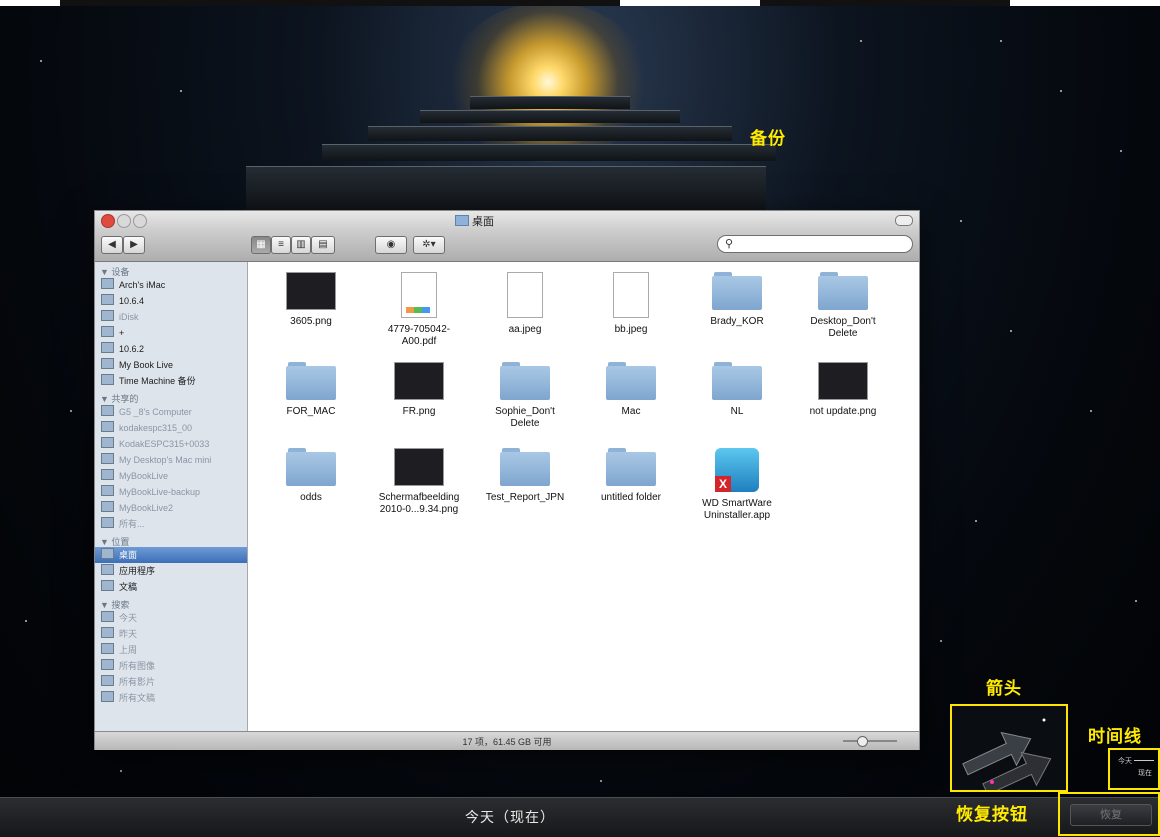  I want to click on sidebar-item-disk: 10.6.4, so click(171, 301).